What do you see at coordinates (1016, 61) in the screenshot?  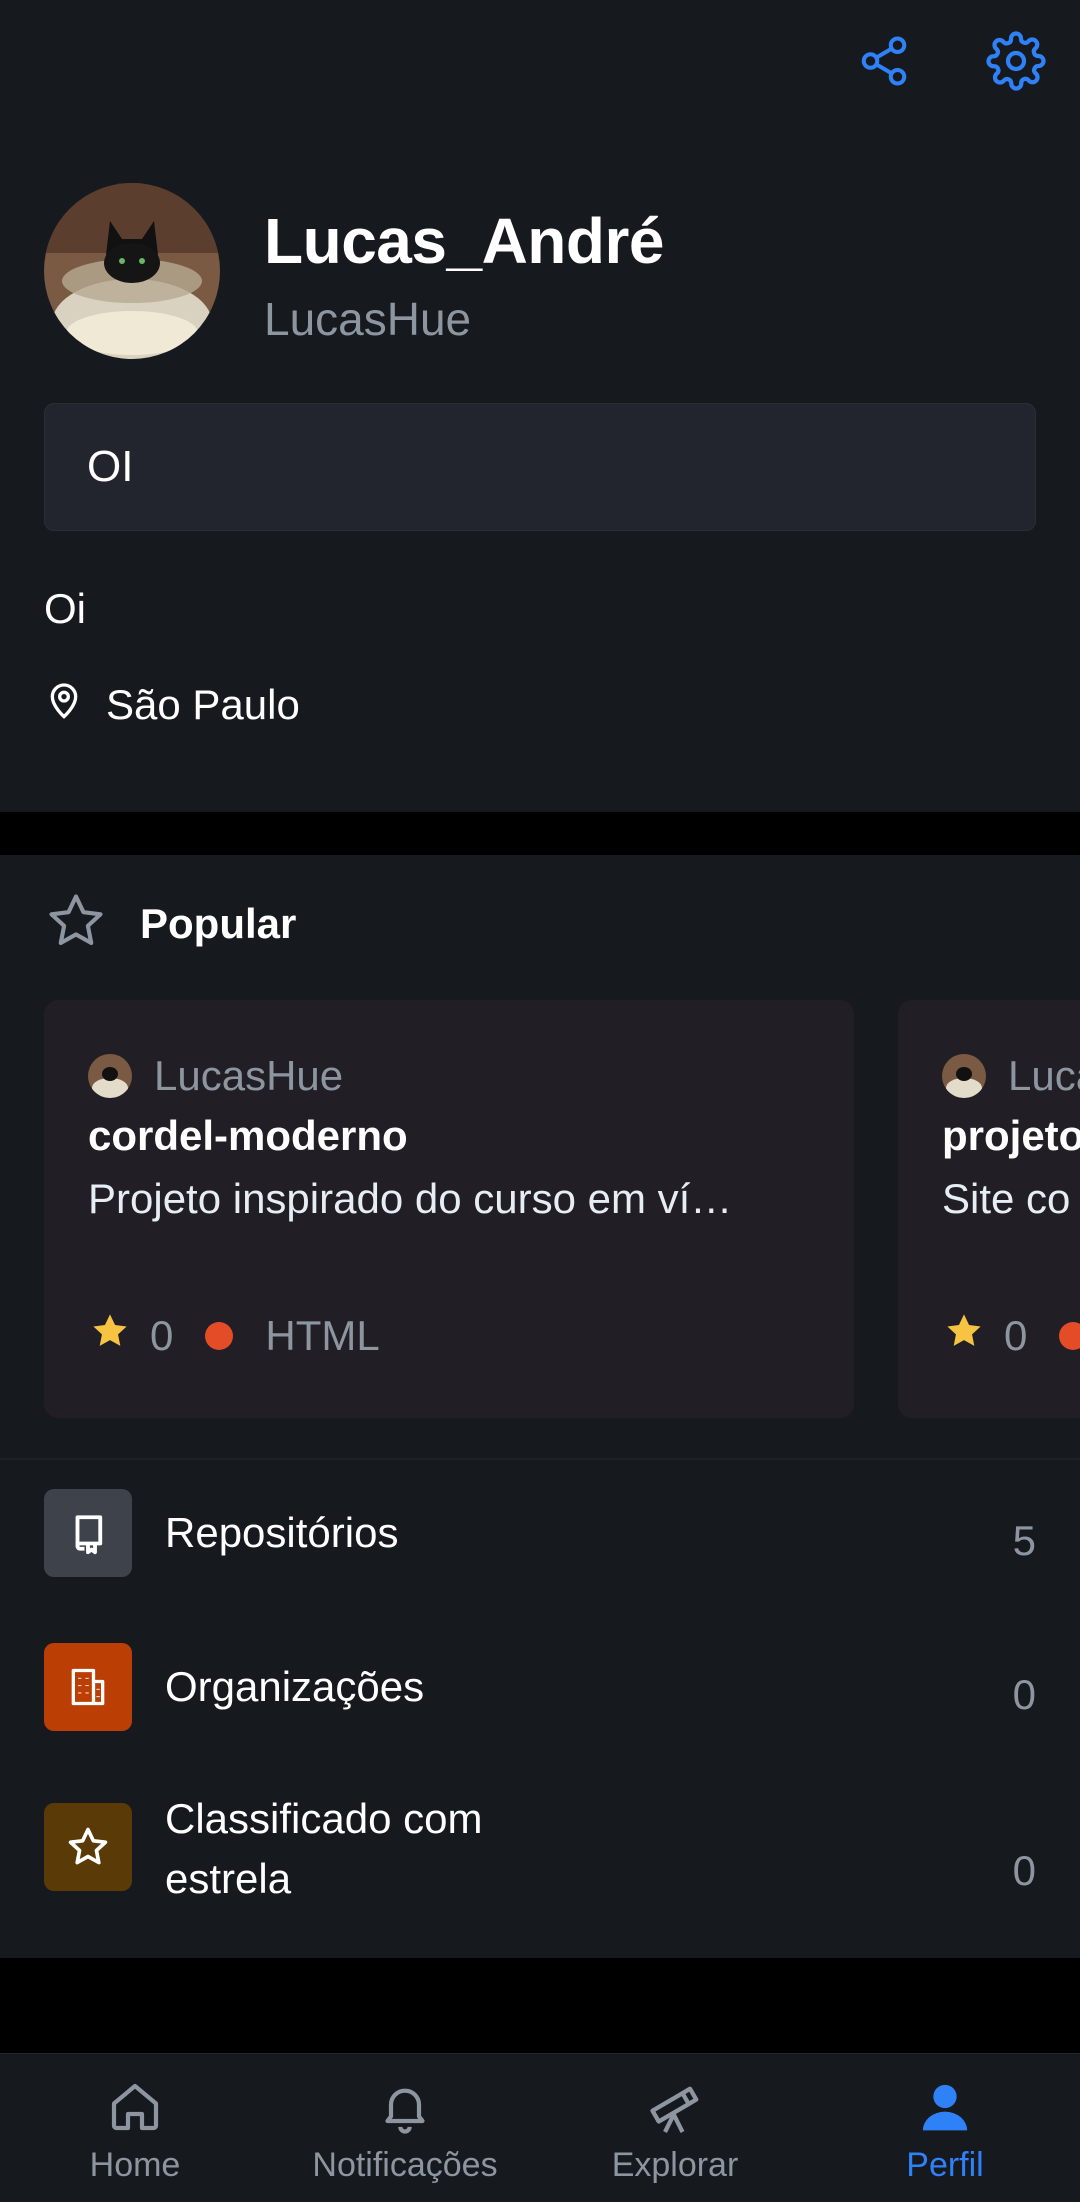 I see `gear-icon` at bounding box center [1016, 61].